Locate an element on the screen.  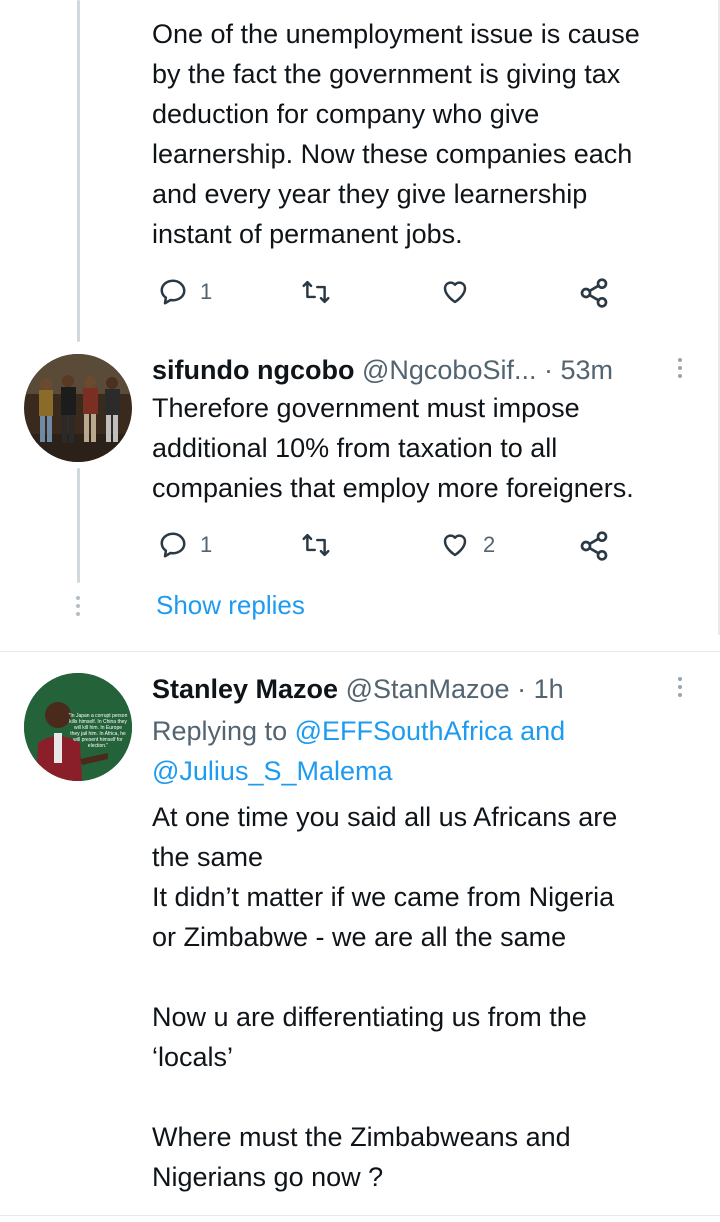
timestamp: · 1h is located at coordinates (540, 689).